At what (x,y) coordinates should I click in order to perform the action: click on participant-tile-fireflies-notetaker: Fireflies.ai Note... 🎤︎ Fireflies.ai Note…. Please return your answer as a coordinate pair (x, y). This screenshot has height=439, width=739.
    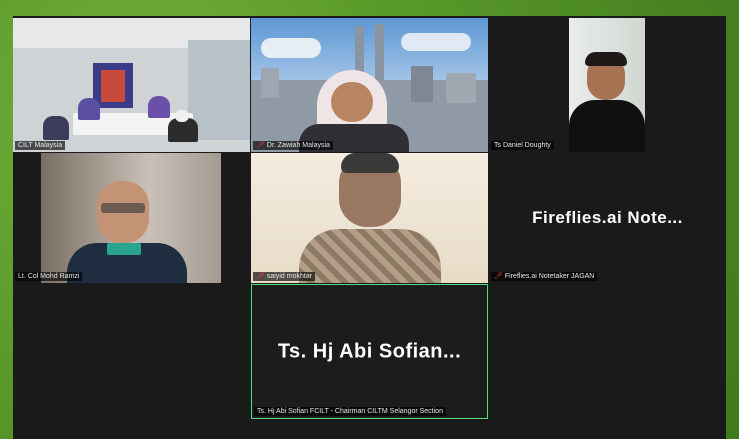
    Looking at the image, I should click on (607, 218).